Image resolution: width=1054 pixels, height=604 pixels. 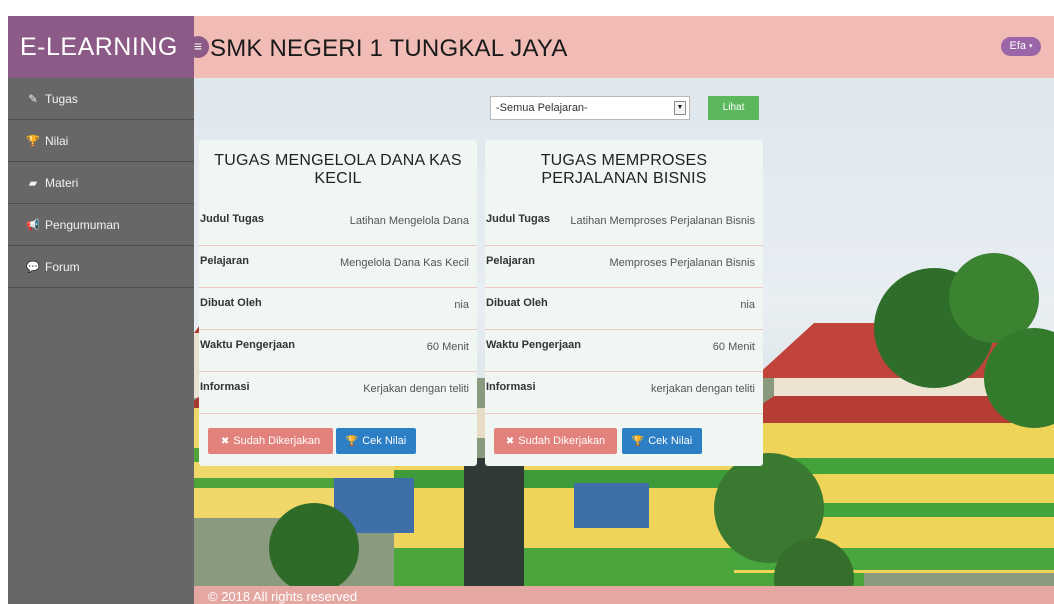 I want to click on task-detail-row: Pelajaran Memproses Perjalanan Bisnis, so click(x=624, y=267).